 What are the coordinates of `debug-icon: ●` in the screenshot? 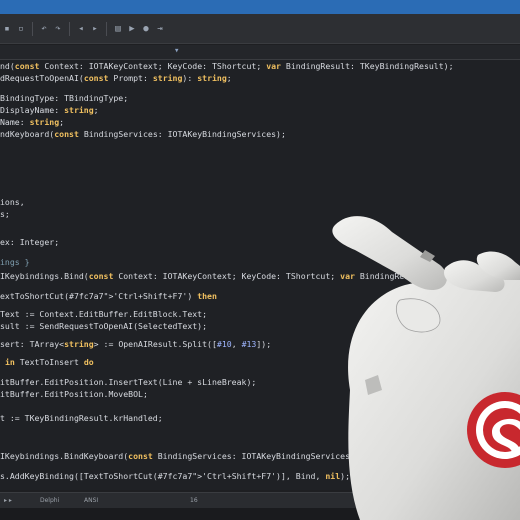 It's located at (146, 29).